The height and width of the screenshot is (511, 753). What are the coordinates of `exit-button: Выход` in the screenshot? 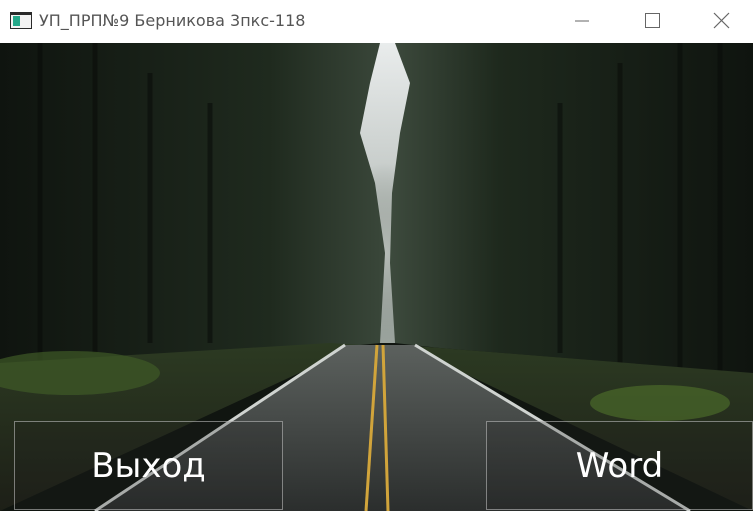 It's located at (148, 465).